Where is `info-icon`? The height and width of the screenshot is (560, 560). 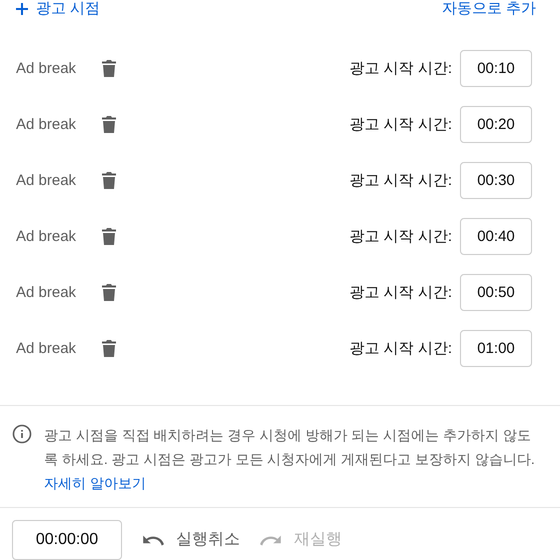 info-icon is located at coordinates (22, 434).